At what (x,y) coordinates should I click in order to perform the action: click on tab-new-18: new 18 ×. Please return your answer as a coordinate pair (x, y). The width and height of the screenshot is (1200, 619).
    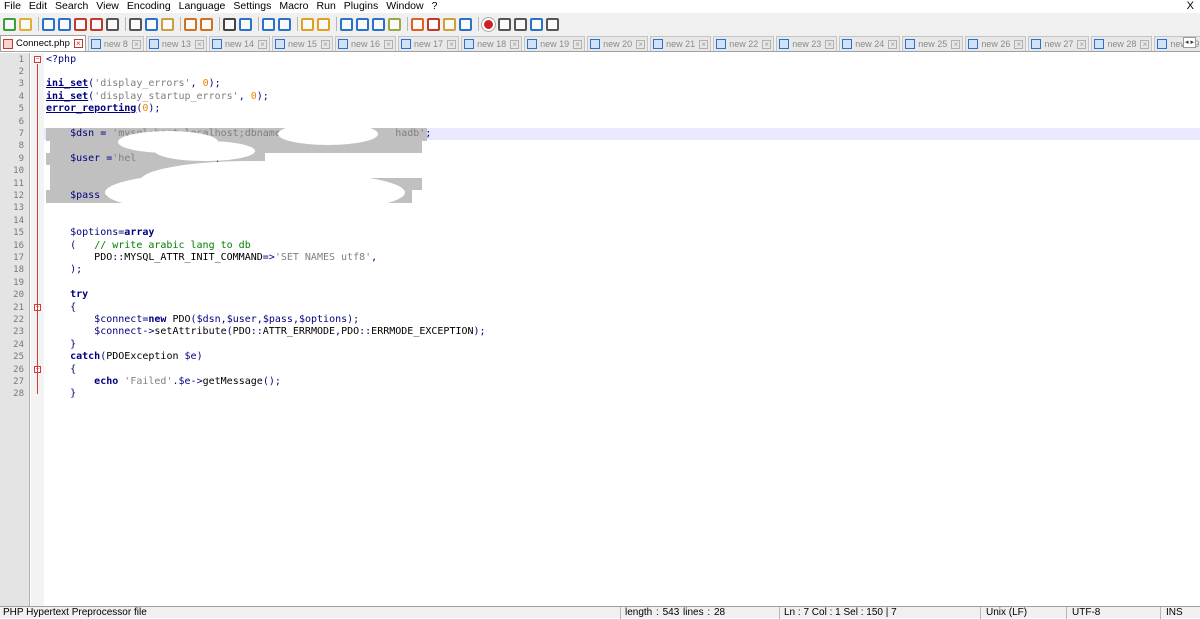
    Looking at the image, I should click on (492, 43).